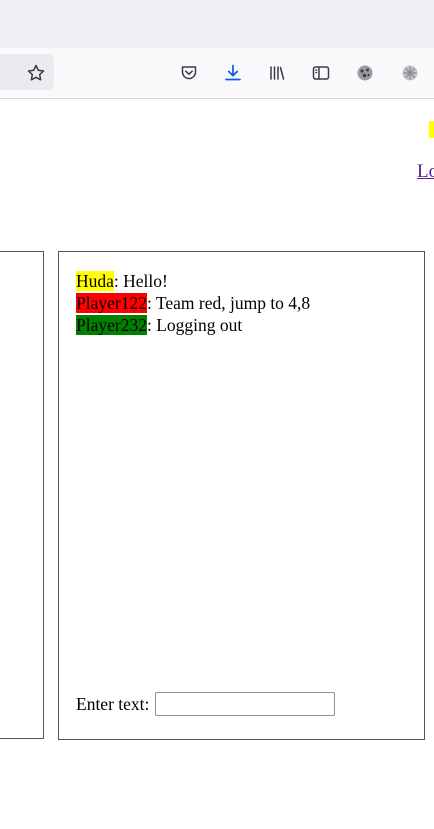 The width and height of the screenshot is (434, 829). I want to click on game-board-panel, so click(22, 495).